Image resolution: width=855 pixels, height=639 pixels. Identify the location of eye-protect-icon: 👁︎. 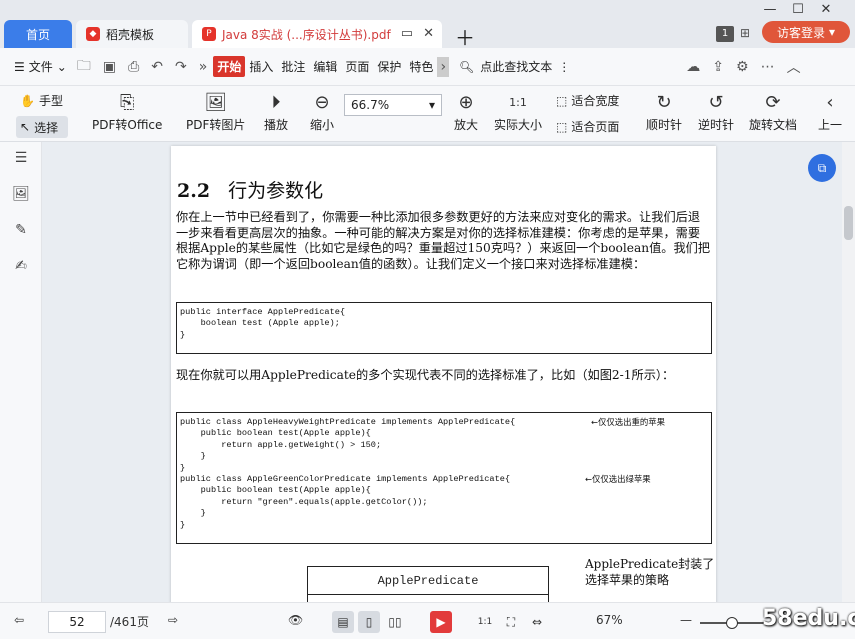
(295, 620).